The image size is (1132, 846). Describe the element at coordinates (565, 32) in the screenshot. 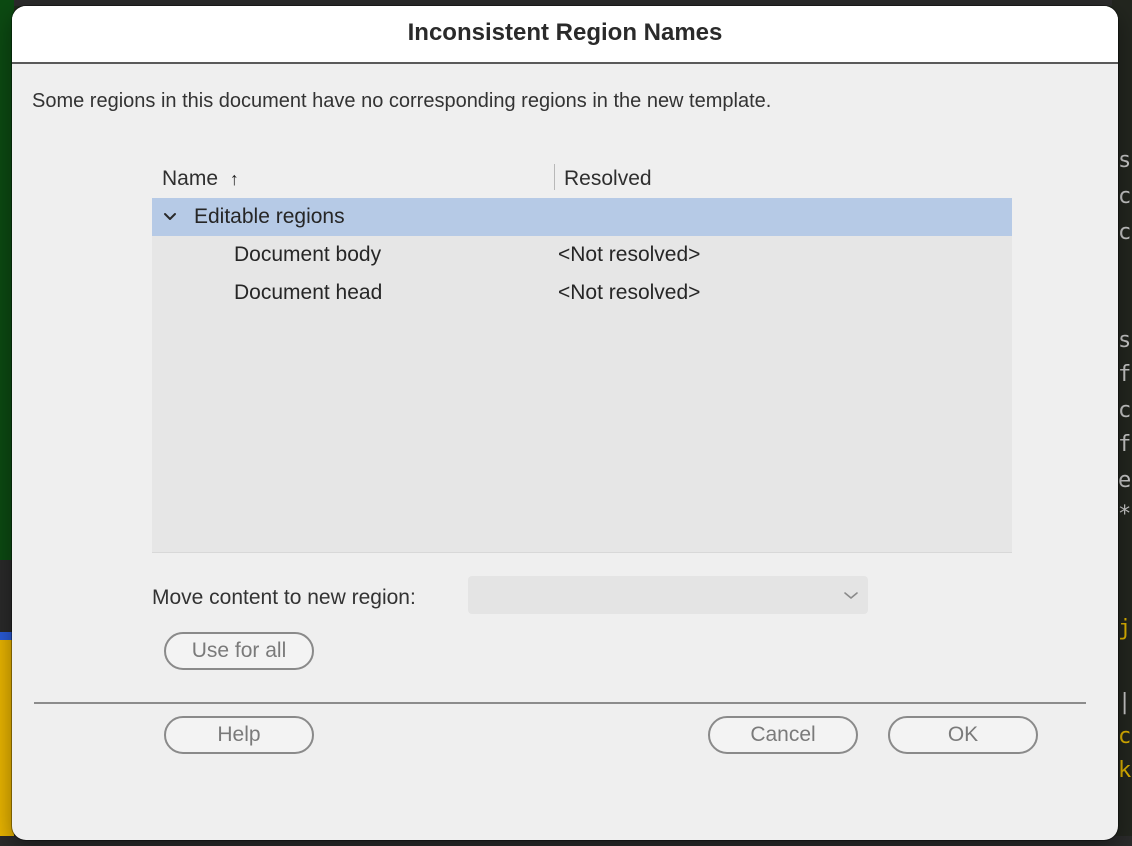

I see `dialog-title: Inconsistent Region Names` at that location.